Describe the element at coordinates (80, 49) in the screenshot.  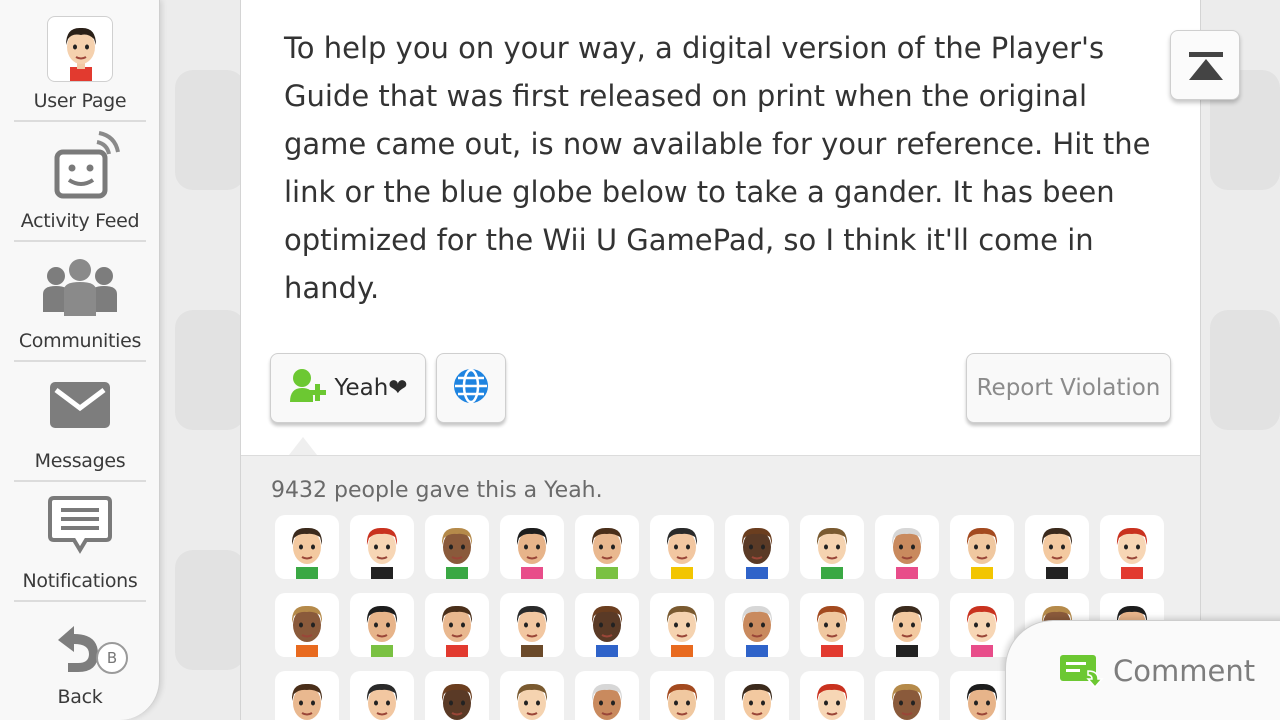
I see `user-avatar` at that location.